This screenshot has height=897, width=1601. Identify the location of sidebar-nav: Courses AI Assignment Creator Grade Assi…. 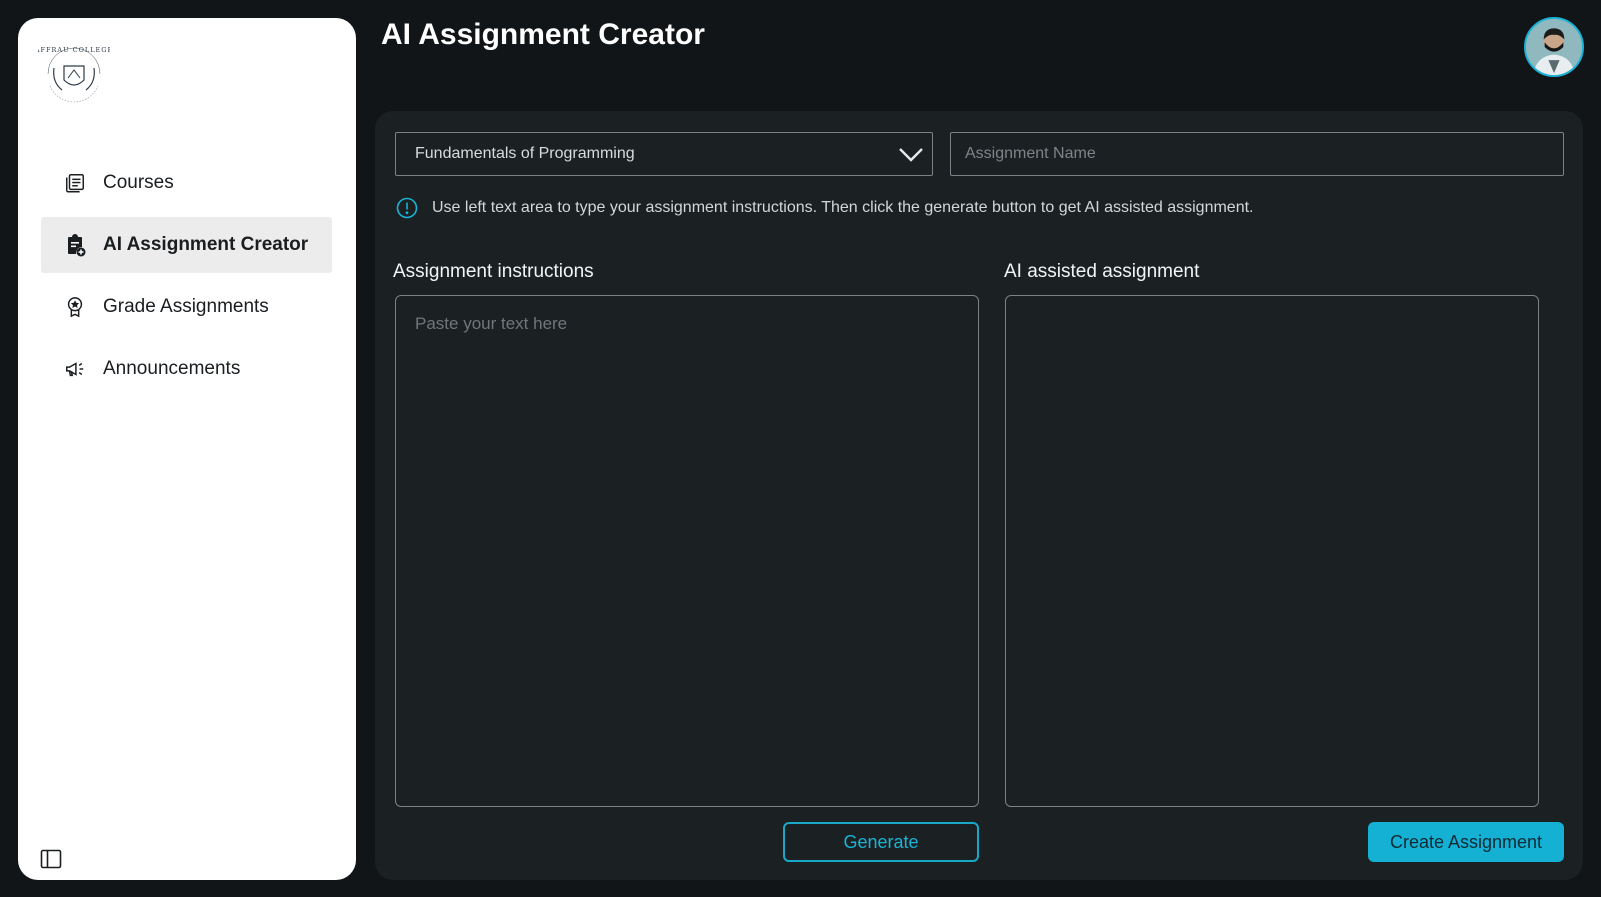
(186, 279).